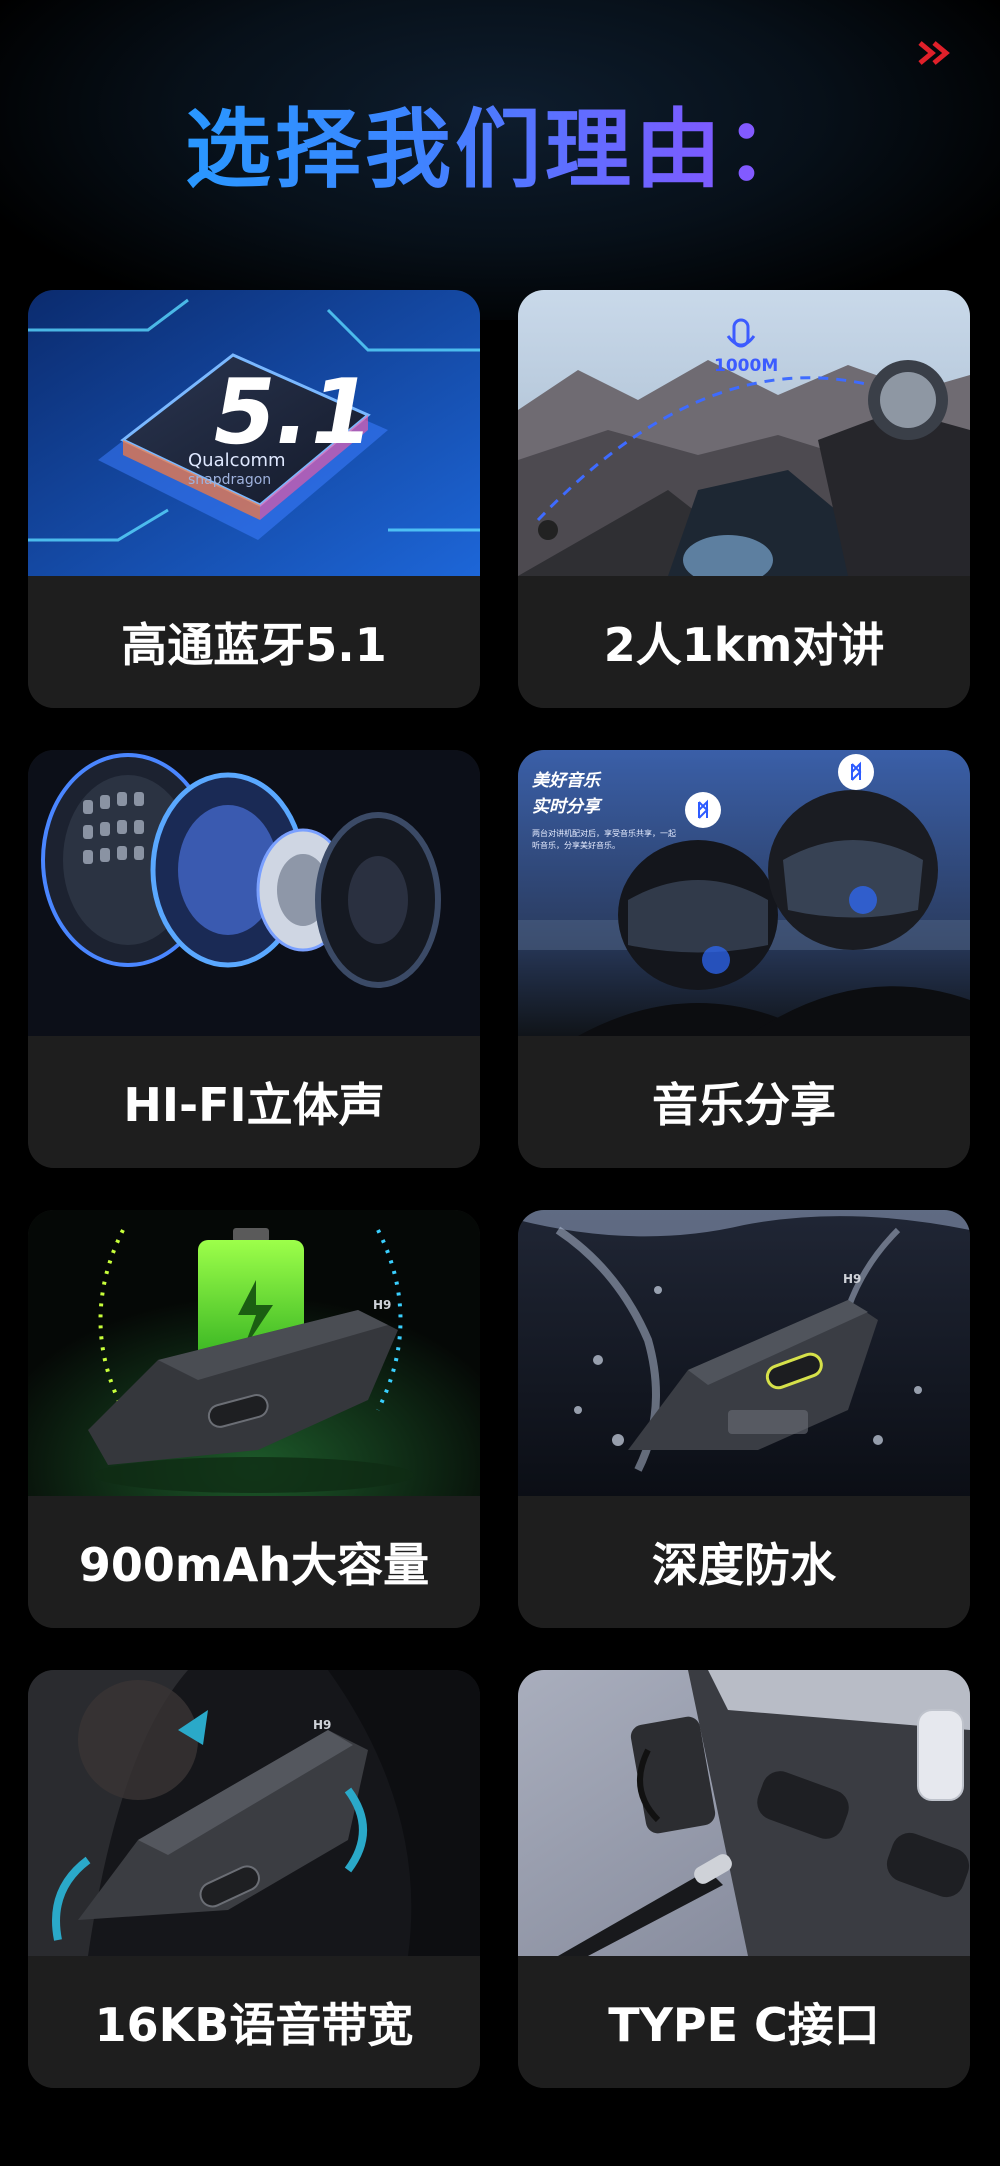 This screenshot has width=1000, height=2166. I want to click on overlay-subtitle: 实时分享, so click(566, 807).